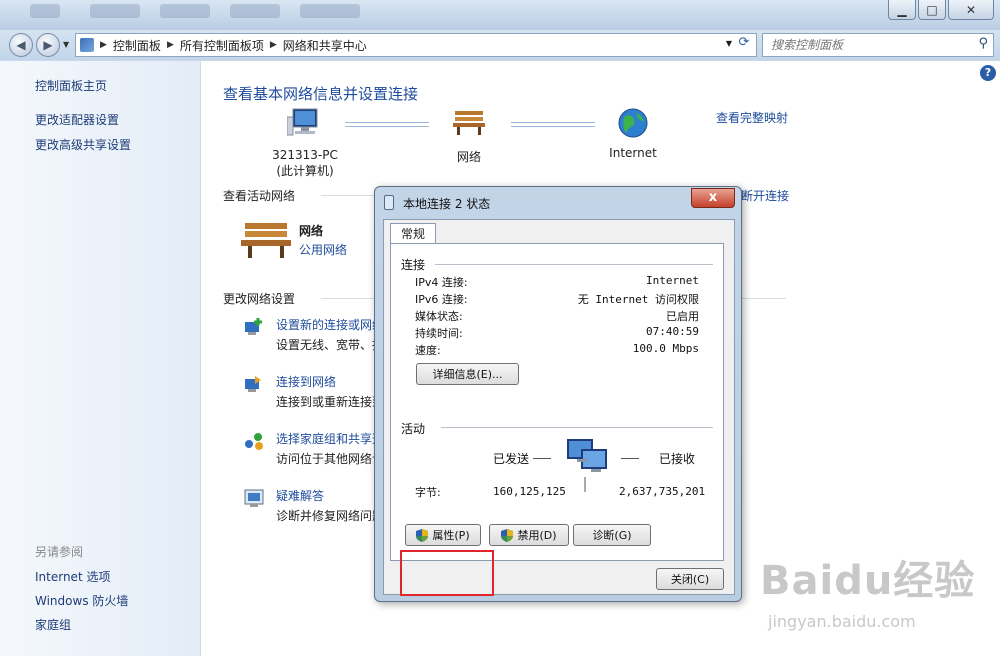 This screenshot has height=656, width=1000. Describe the element at coordinates (633, 133) in the screenshot. I see `map-node-internet: Internet` at that location.